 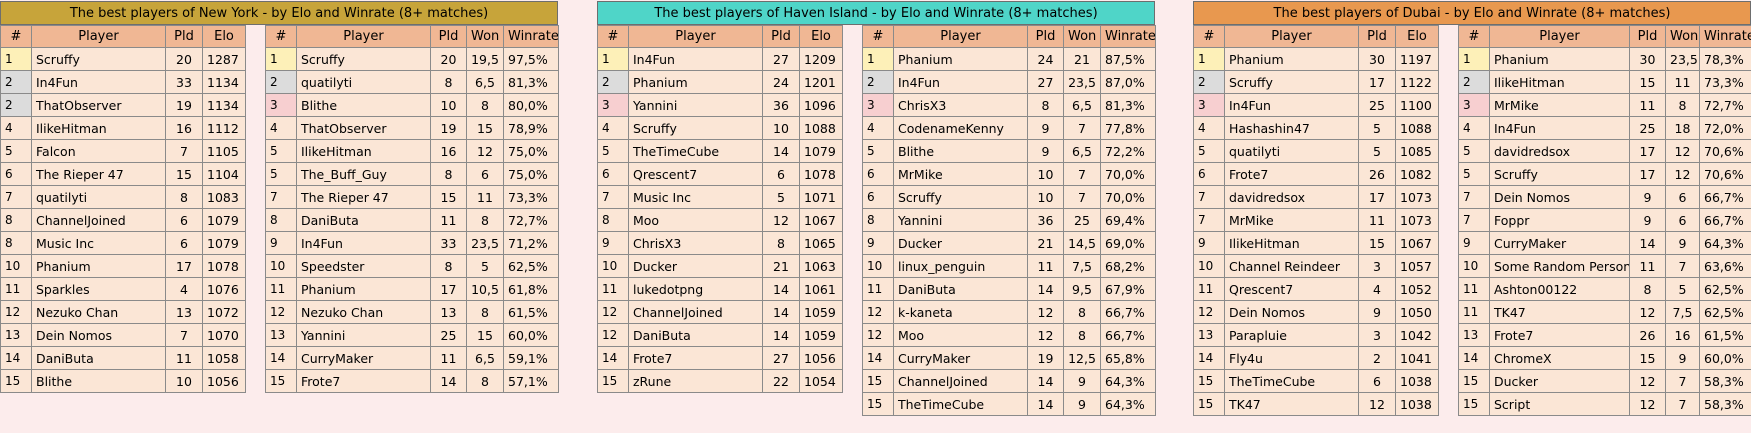 I want to click on won-cell: 25, so click(x=1082, y=220).